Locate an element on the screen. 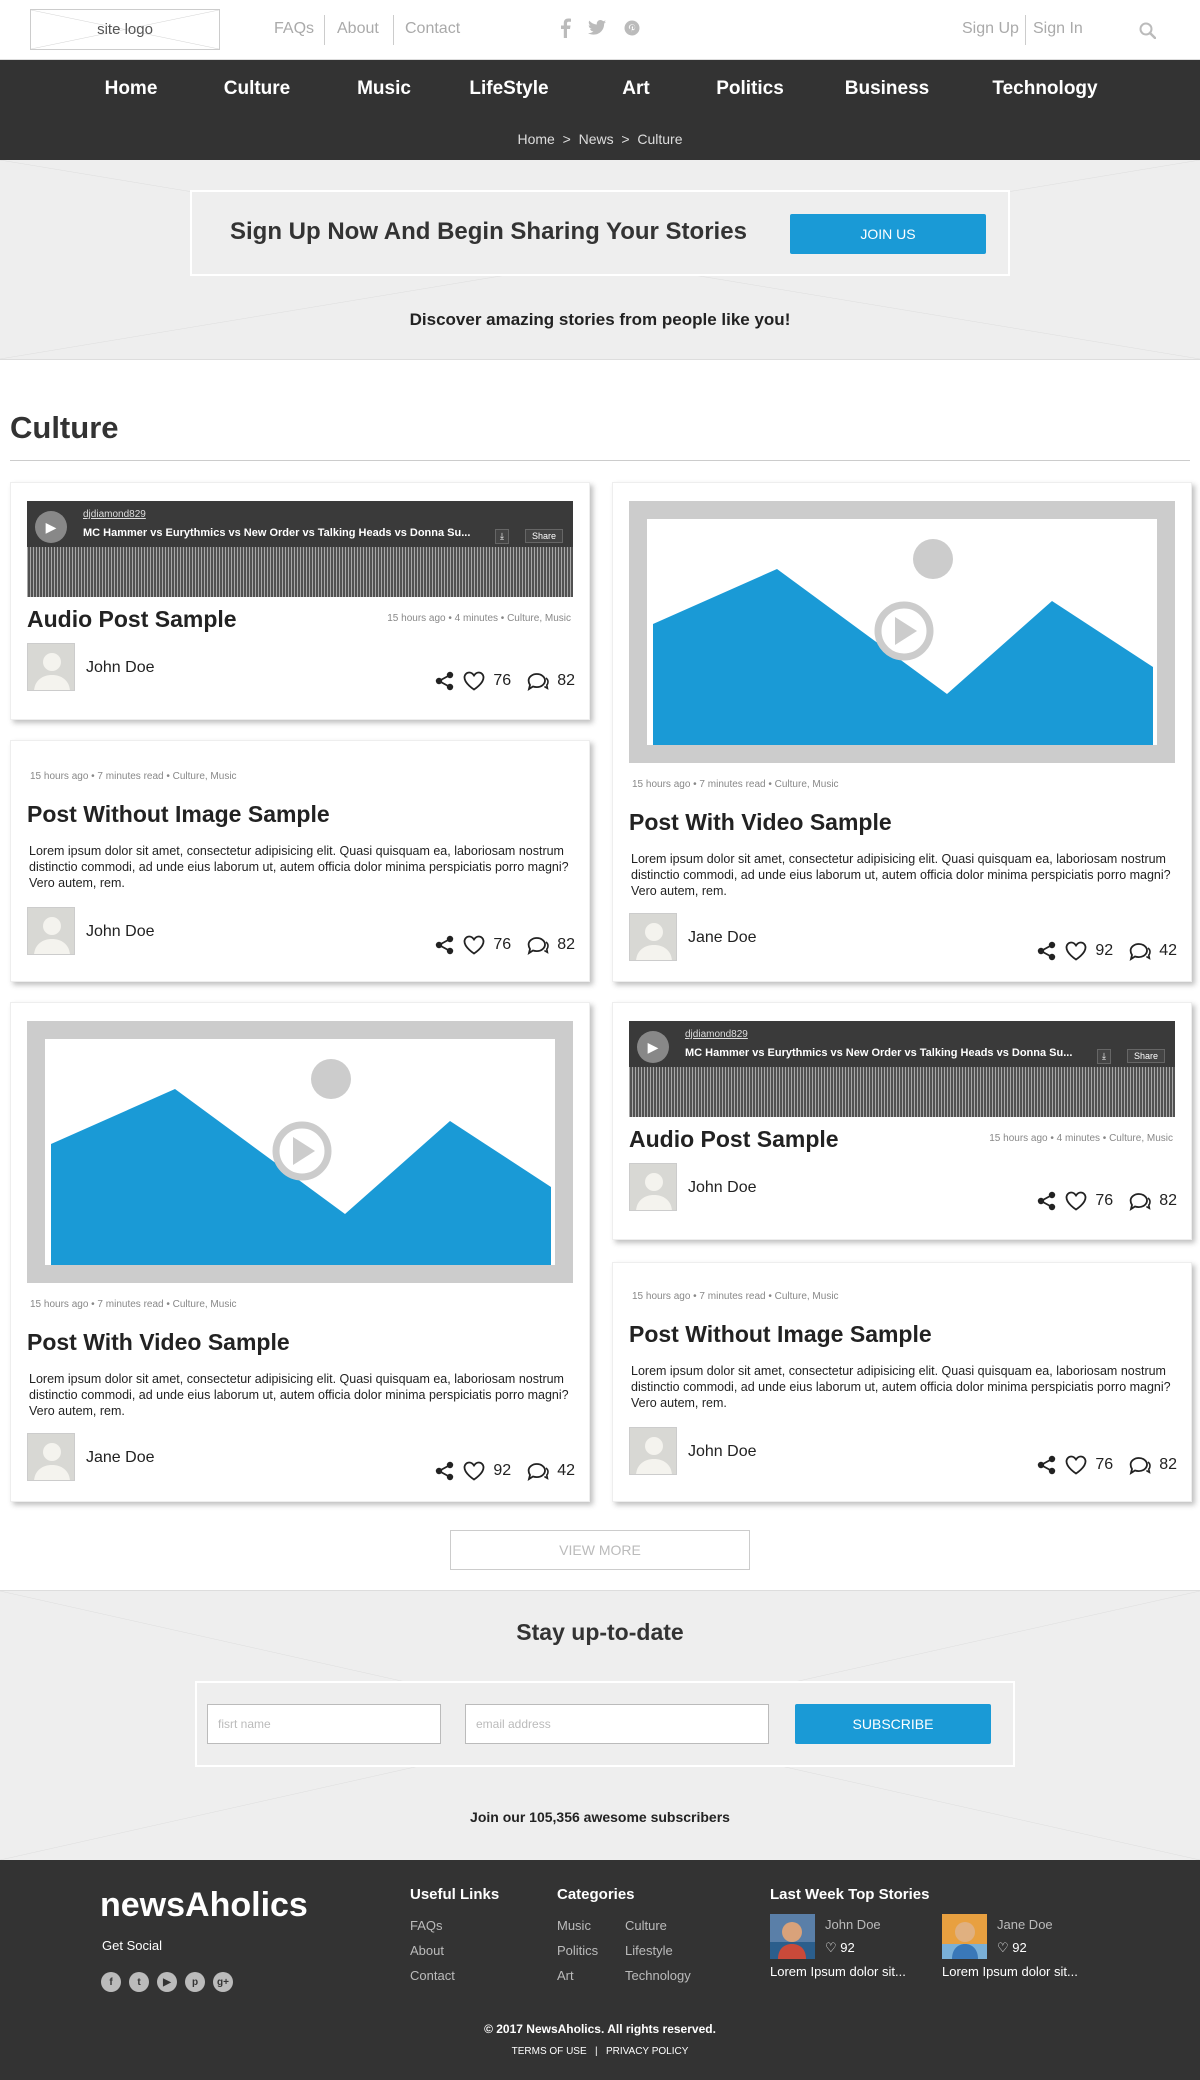 This screenshot has height=2080, width=1200. nav-home: Home is located at coordinates (131, 89).